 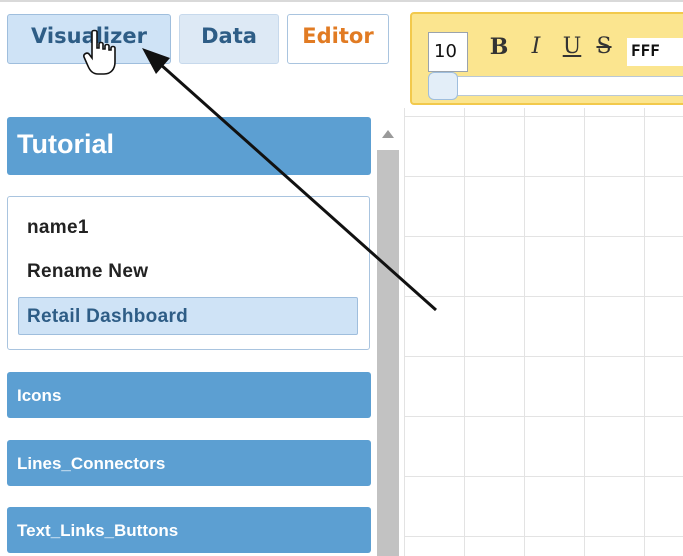 I want to click on tab-data: Data, so click(x=229, y=39).